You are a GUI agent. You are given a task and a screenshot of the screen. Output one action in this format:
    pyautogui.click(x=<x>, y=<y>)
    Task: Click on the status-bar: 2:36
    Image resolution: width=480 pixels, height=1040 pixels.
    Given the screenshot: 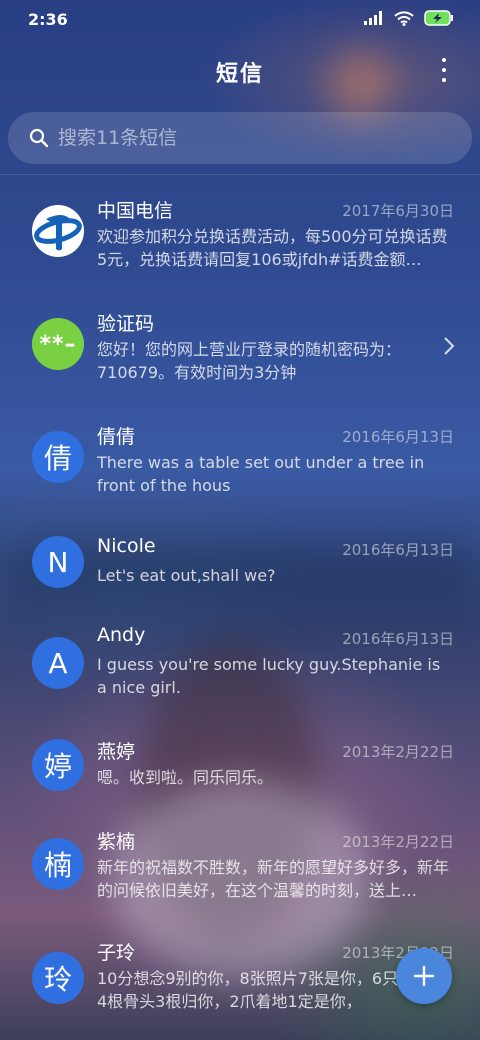 What is the action you would take?
    pyautogui.click(x=240, y=20)
    